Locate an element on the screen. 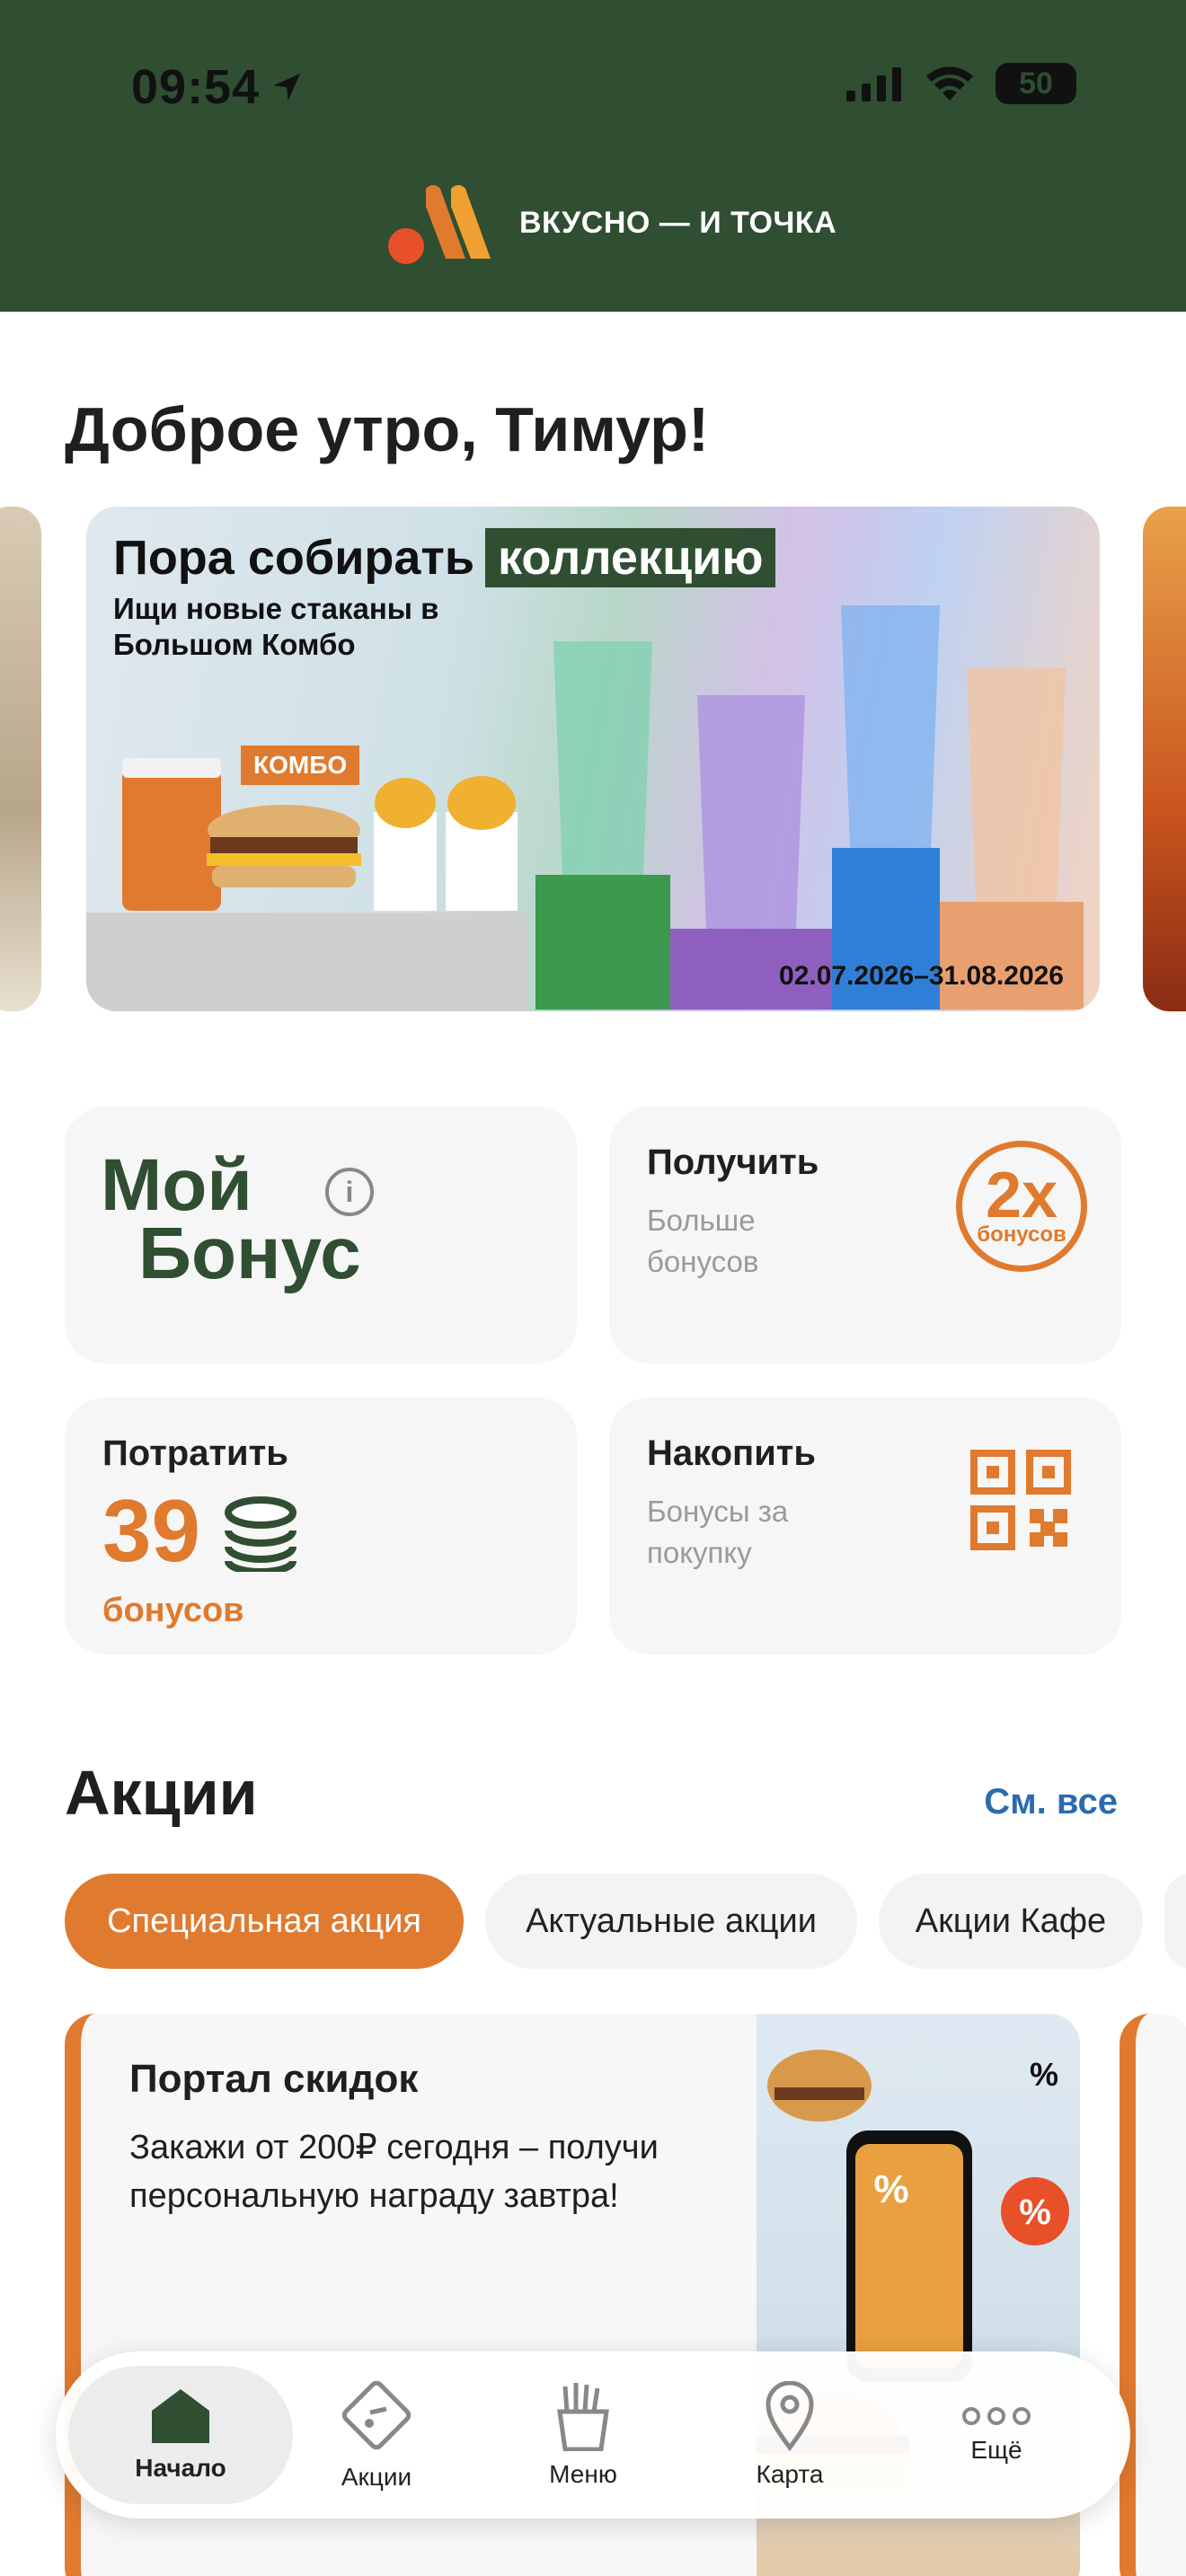 The width and height of the screenshot is (1186, 2576). clock: 09:54 is located at coordinates (196, 87).